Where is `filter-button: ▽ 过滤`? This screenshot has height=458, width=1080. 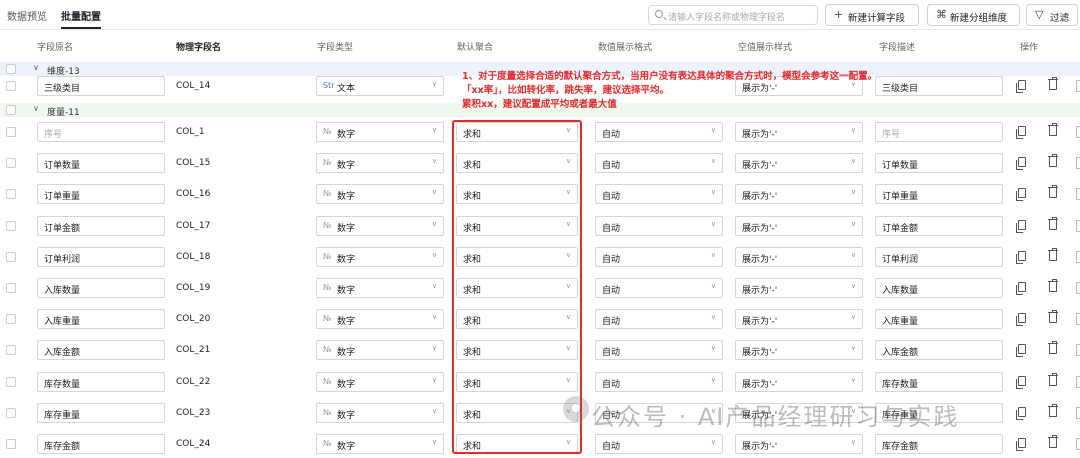 filter-button: ▽ 过滤 is located at coordinates (1052, 15).